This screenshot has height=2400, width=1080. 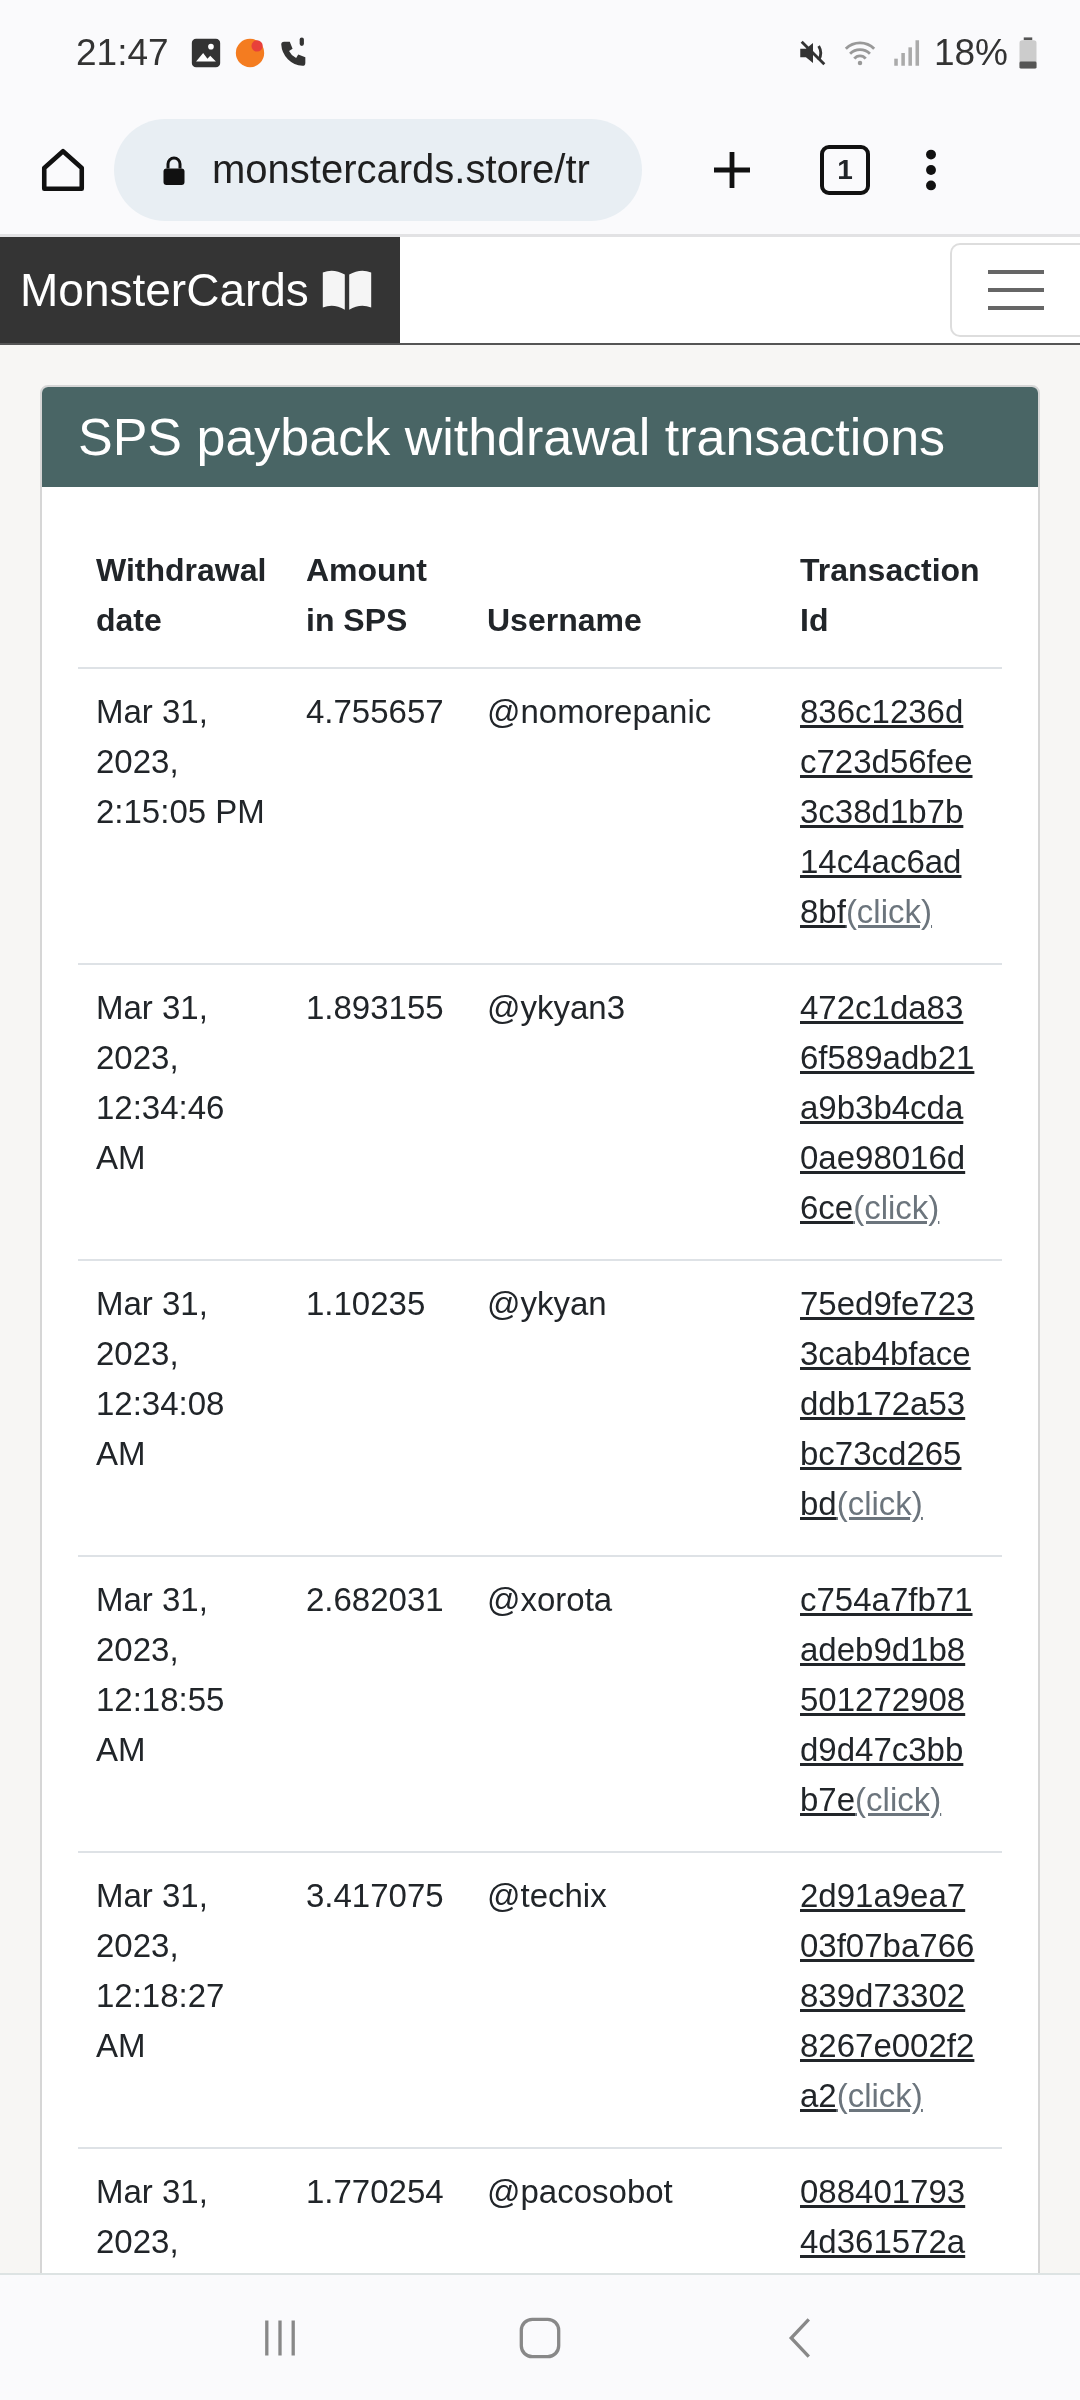 I want to click on transaction-link: 8267e002f2, so click(x=887, y=2045).